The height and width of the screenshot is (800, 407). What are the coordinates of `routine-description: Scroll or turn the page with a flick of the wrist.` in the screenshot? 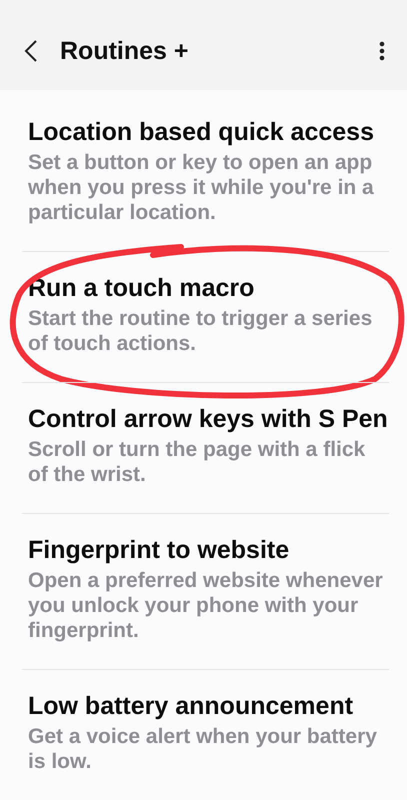 It's located at (197, 462).